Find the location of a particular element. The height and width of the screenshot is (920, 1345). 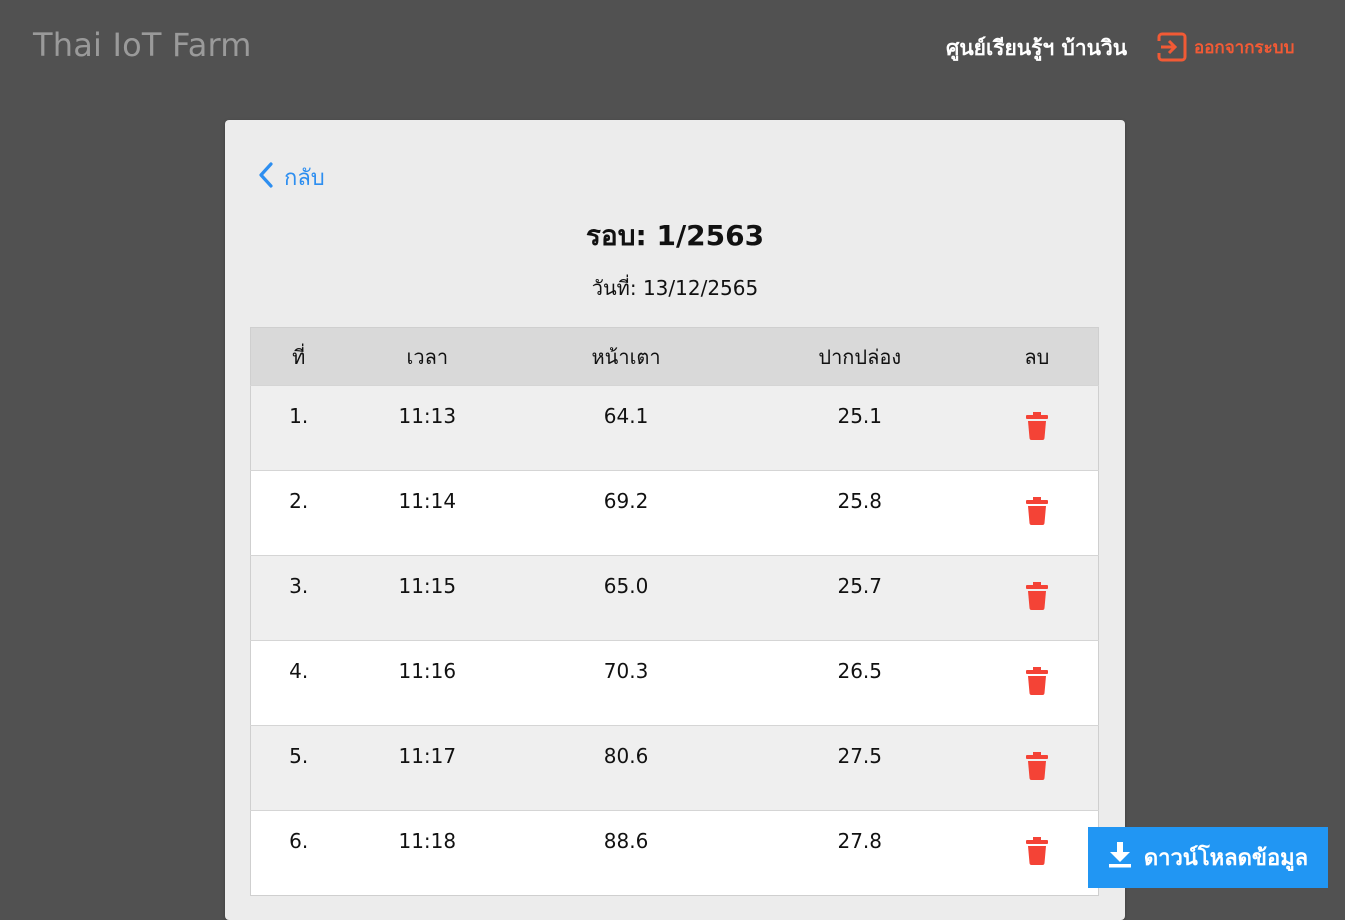

header-delete: ลบ is located at coordinates (1037, 356).